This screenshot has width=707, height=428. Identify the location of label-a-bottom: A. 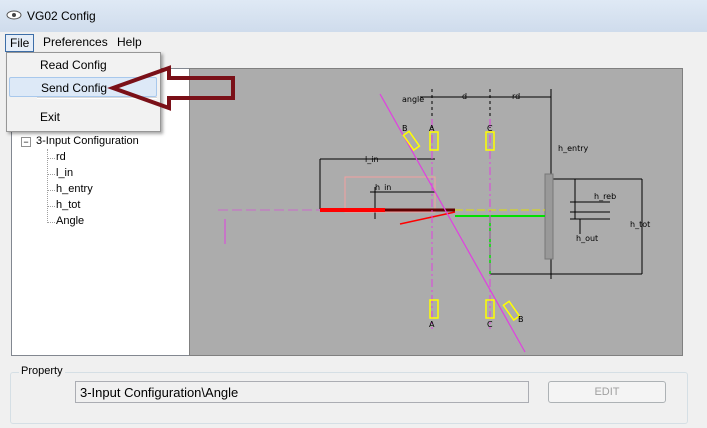
(432, 324).